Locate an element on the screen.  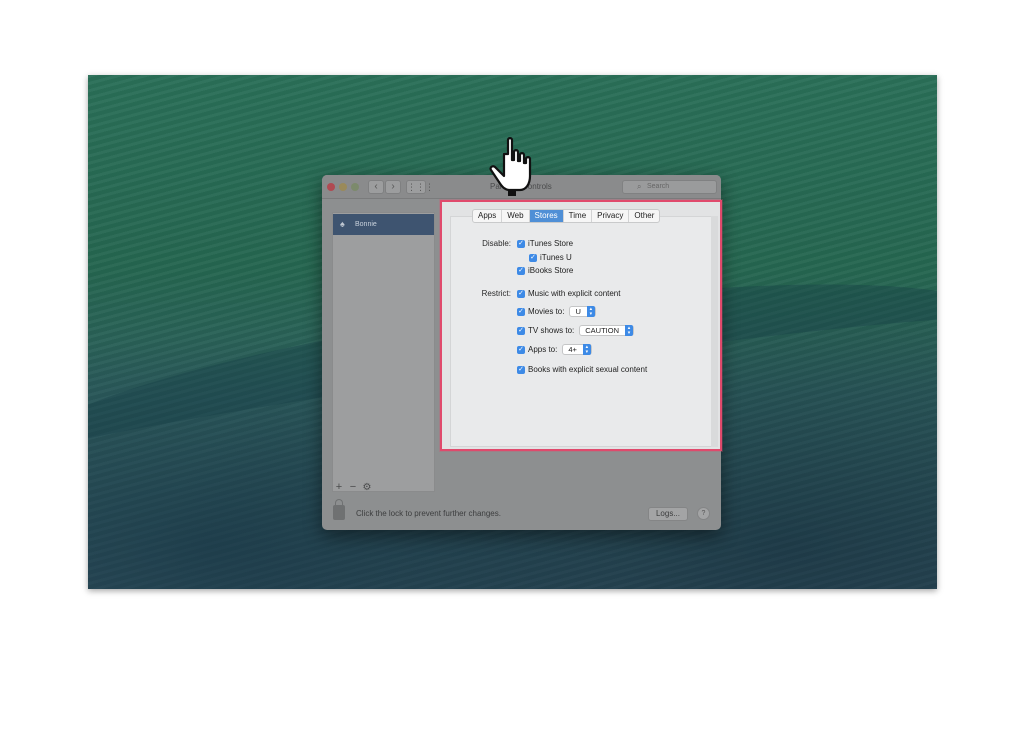
movies-row: ✓ Movies to: U ▴ ▾ is located at coordinates (556, 311).